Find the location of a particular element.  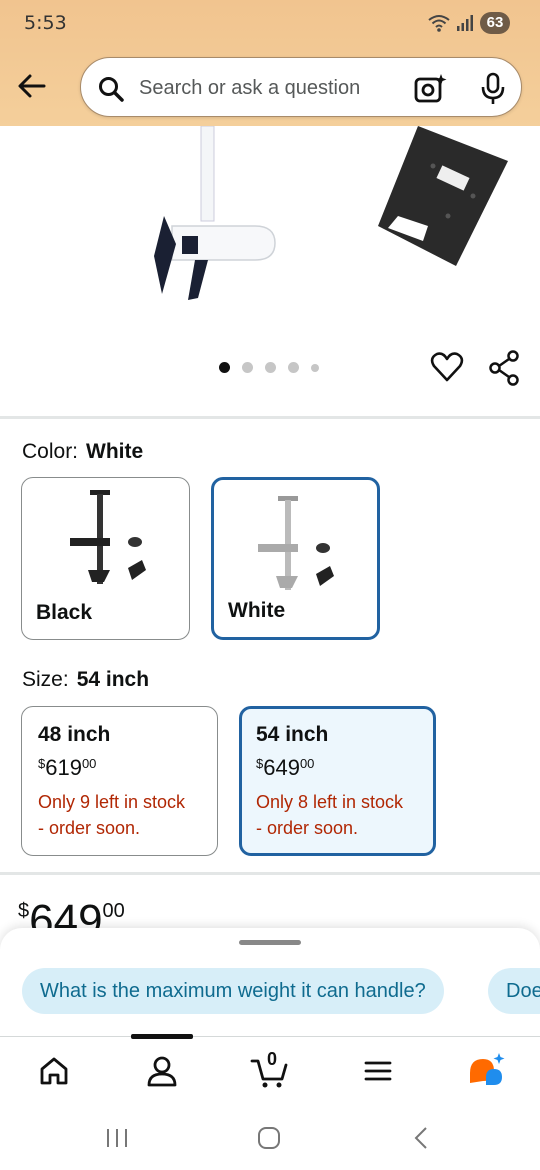

suggestion-chip: Doe is located at coordinates (514, 991).